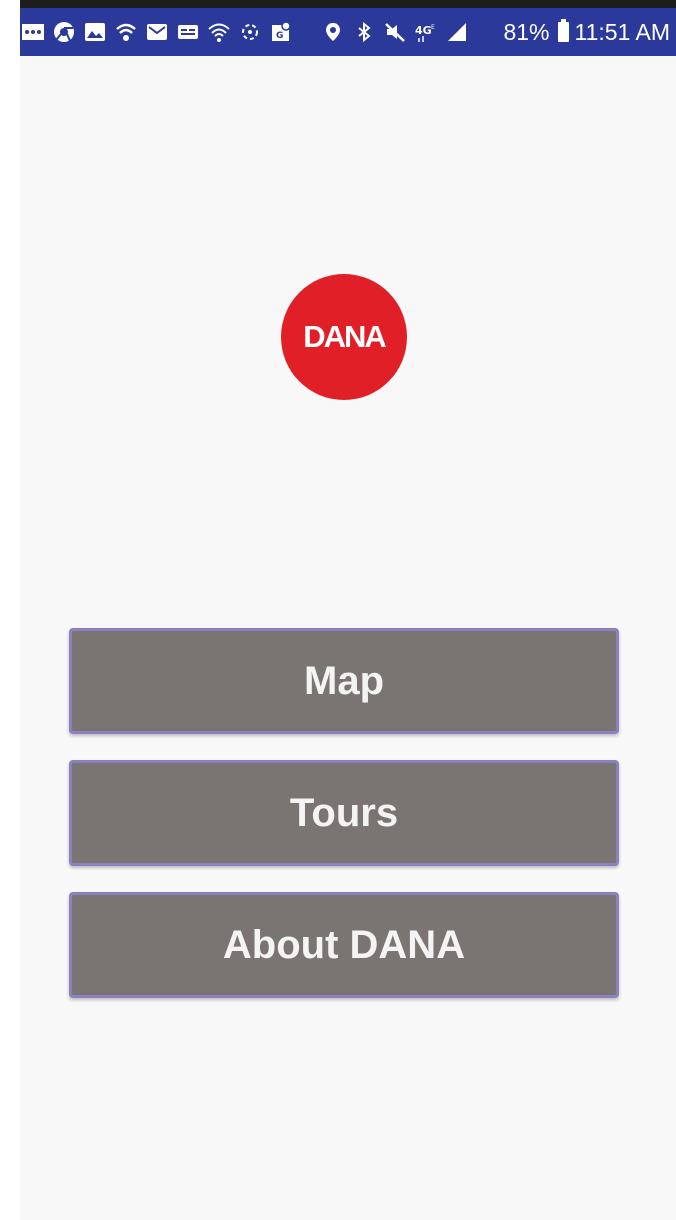  Describe the element at coordinates (457, 32) in the screenshot. I see `signal-icon` at that location.